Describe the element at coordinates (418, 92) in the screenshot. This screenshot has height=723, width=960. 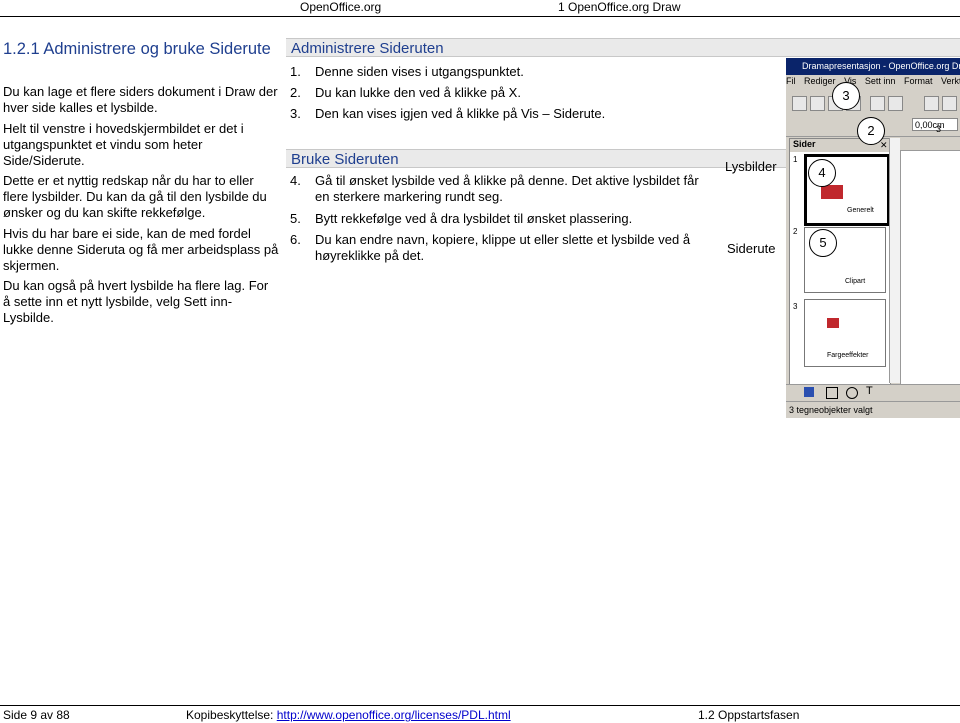
I see `item-text: Du kan lukke den ved å klikke på X.` at that location.